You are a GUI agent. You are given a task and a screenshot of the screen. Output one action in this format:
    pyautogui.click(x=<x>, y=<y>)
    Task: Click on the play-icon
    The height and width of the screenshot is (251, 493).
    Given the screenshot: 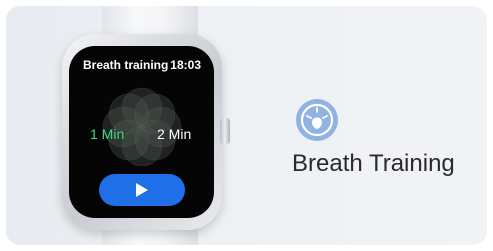 What is the action you would take?
    pyautogui.click(x=142, y=190)
    